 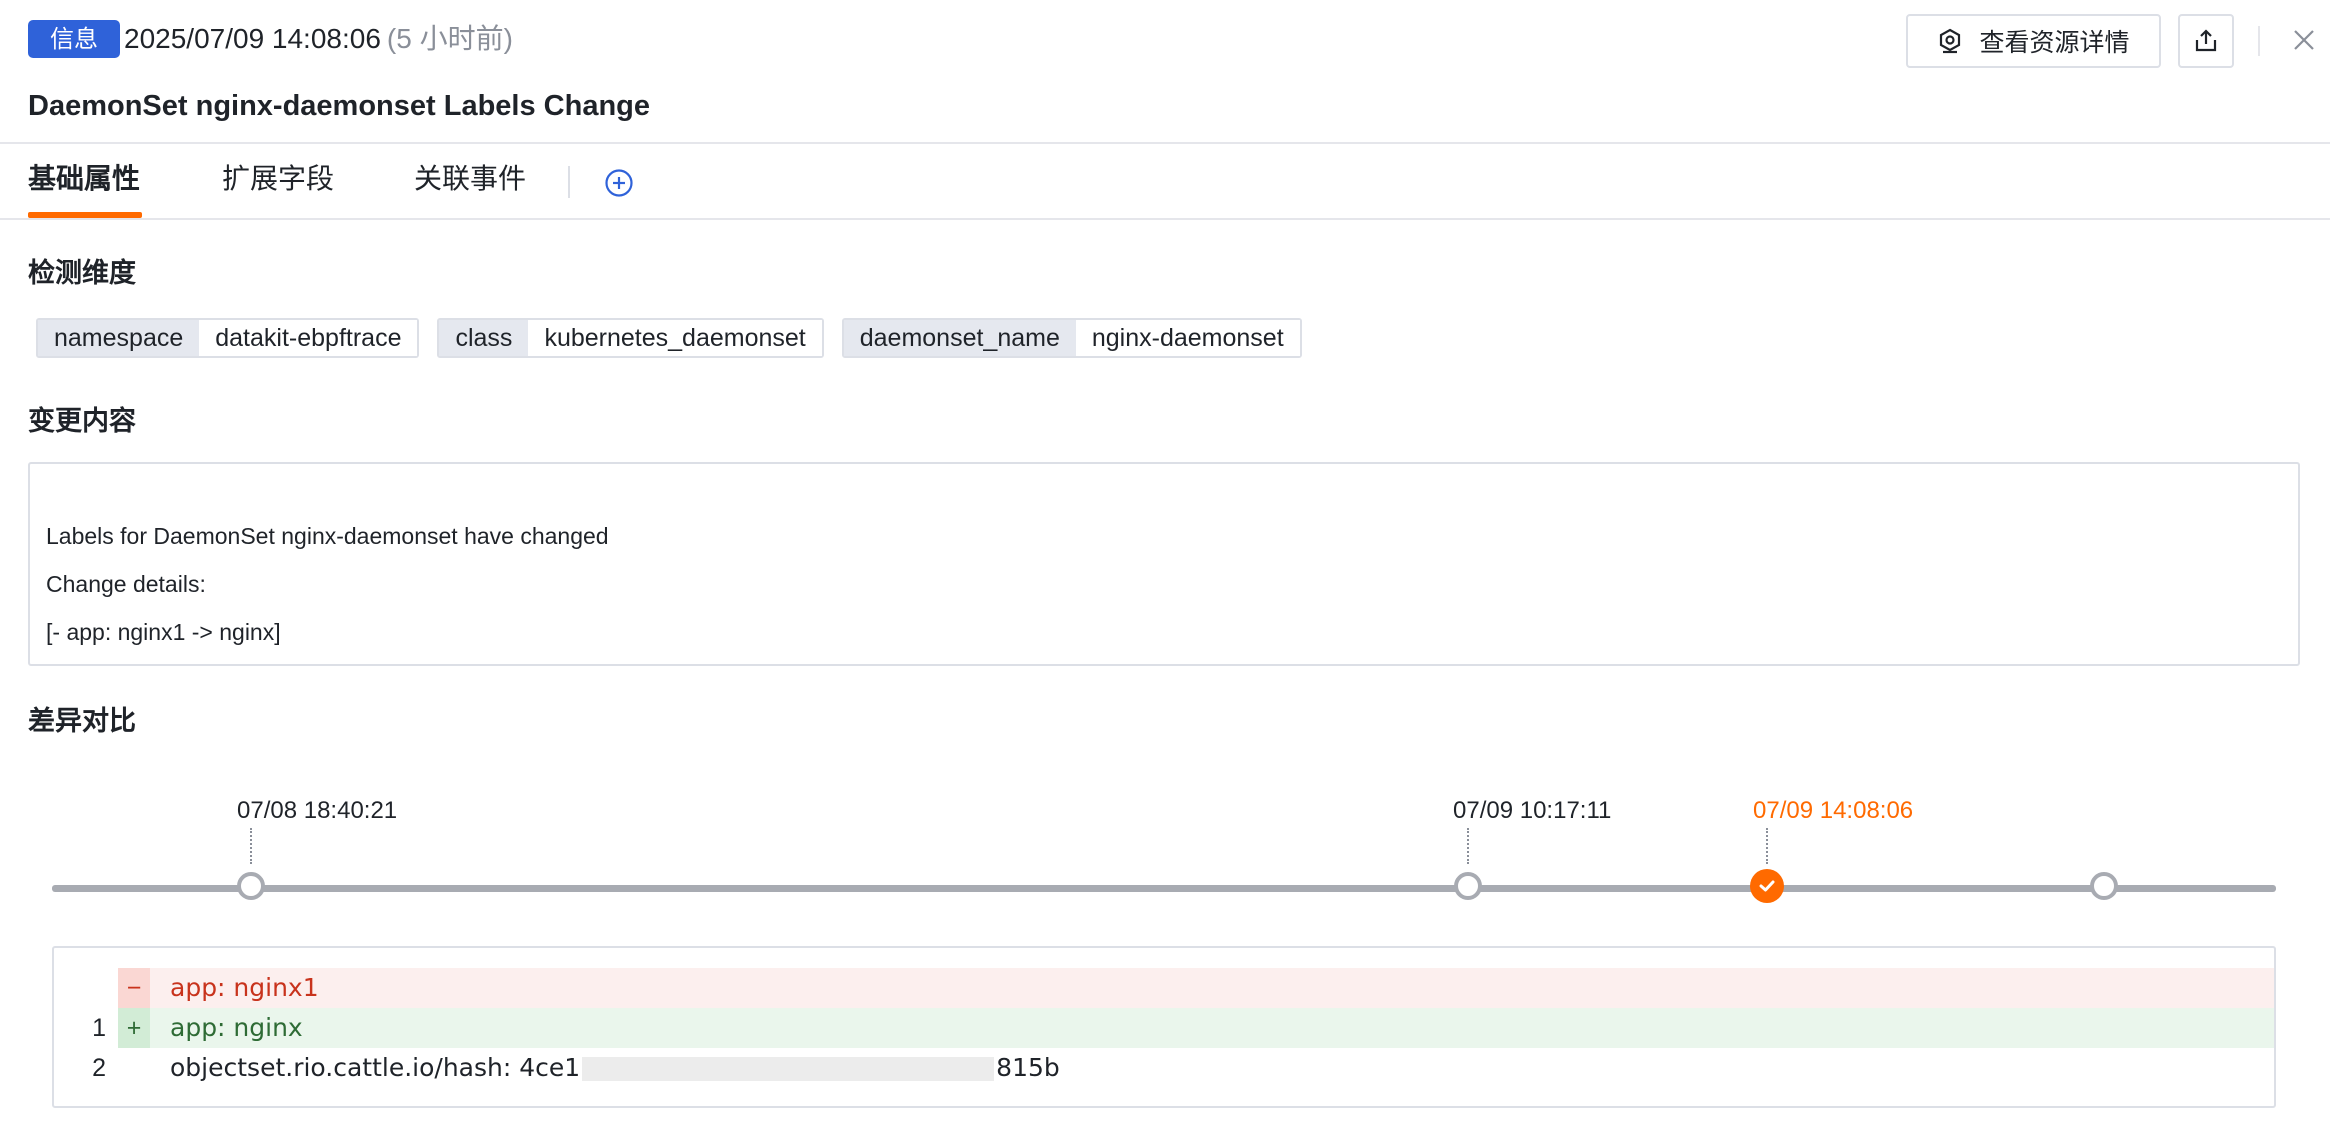 What do you see at coordinates (99, 1028) in the screenshot?
I see `line-number: 1` at bounding box center [99, 1028].